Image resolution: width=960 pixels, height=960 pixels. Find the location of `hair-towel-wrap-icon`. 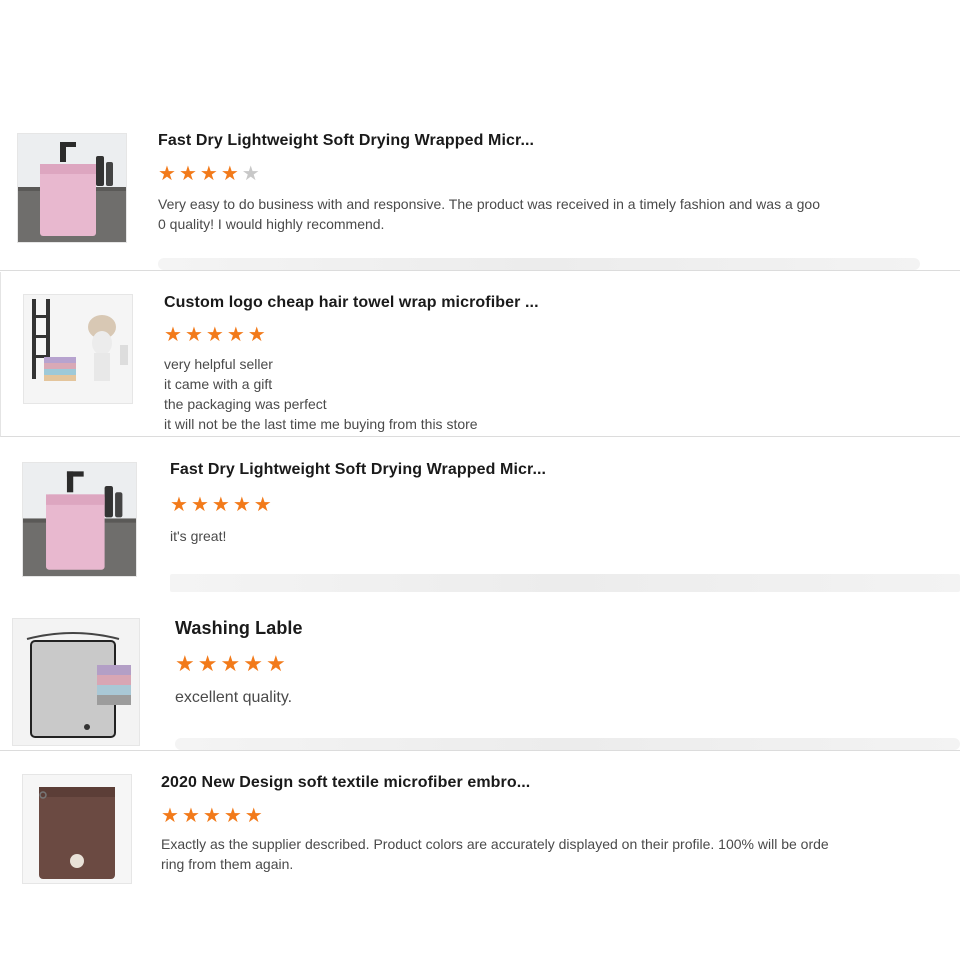

hair-towel-wrap-icon is located at coordinates (78, 349).